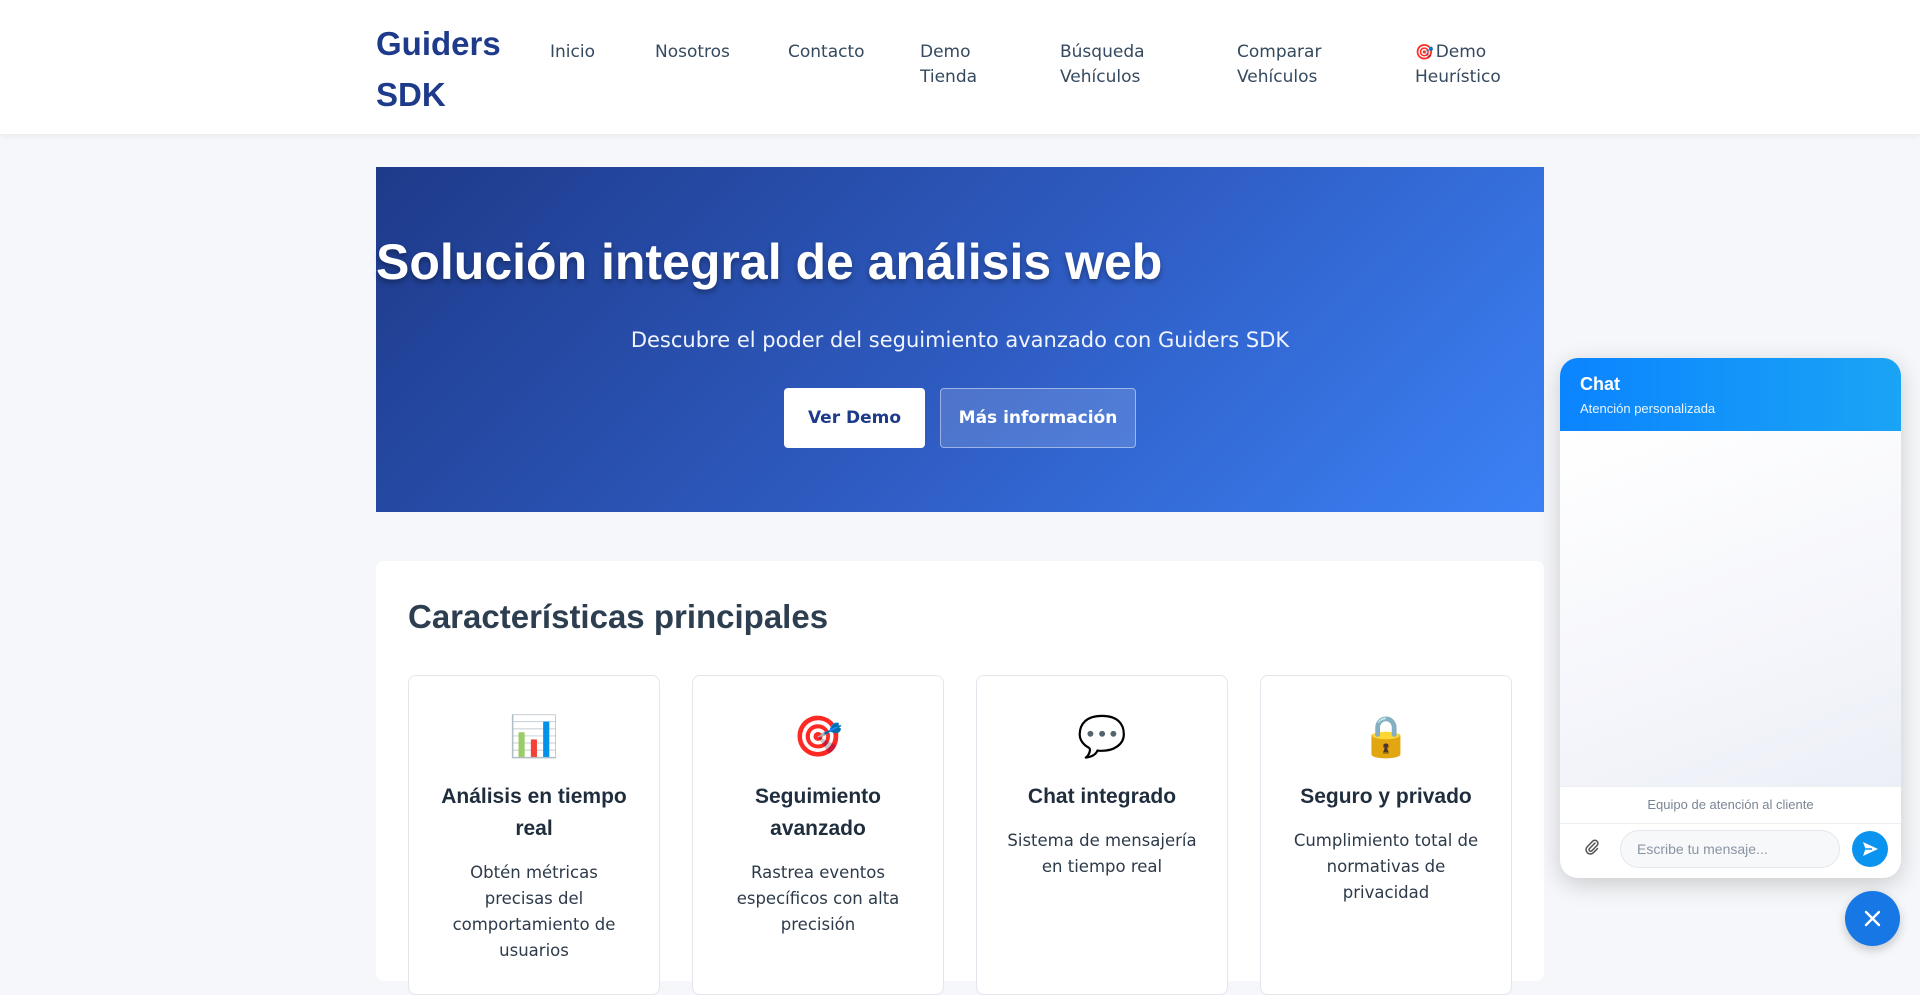 Image resolution: width=1920 pixels, height=995 pixels. Describe the element at coordinates (572, 52) in the screenshot. I see `nav-item-inicio: Inicio` at that location.